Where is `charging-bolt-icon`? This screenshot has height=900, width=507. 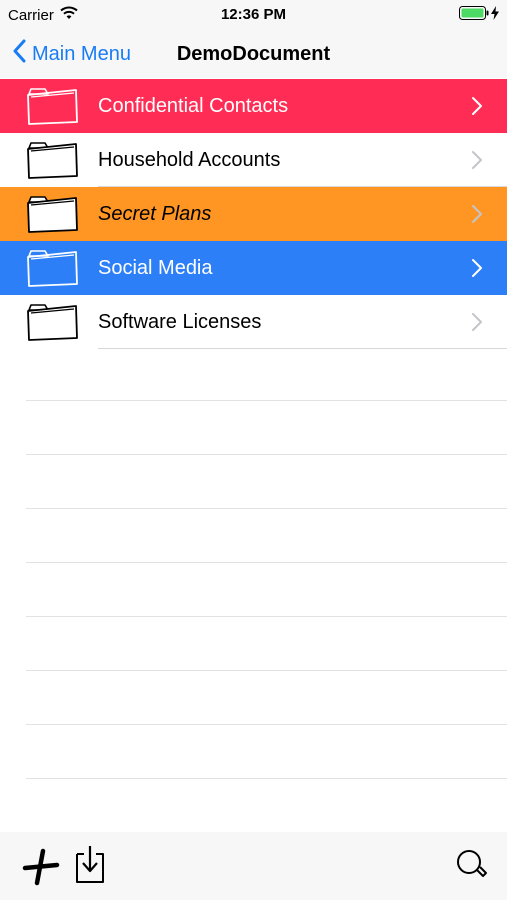
charging-bolt-icon is located at coordinates (495, 15).